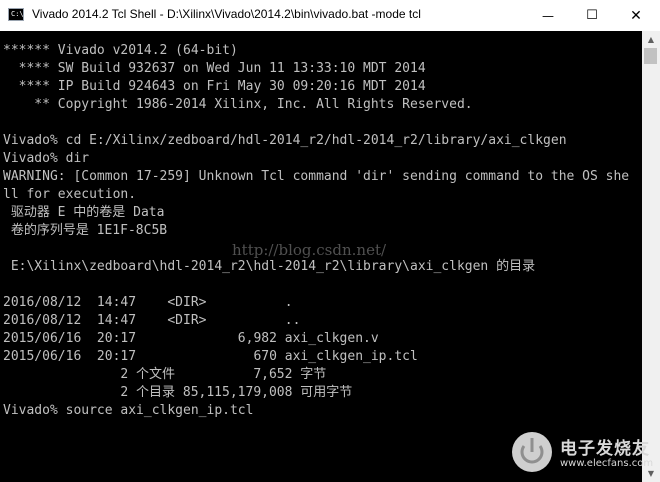 The height and width of the screenshot is (482, 660). I want to click on close-icon: ✕, so click(636, 15).